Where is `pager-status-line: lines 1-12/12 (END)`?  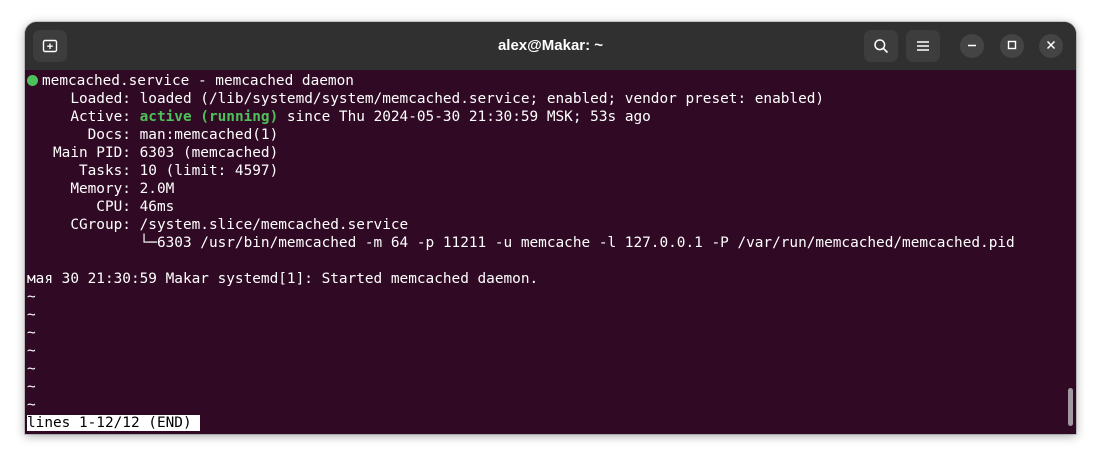 pager-status-line: lines 1-12/12 (END) is located at coordinates (113, 423).